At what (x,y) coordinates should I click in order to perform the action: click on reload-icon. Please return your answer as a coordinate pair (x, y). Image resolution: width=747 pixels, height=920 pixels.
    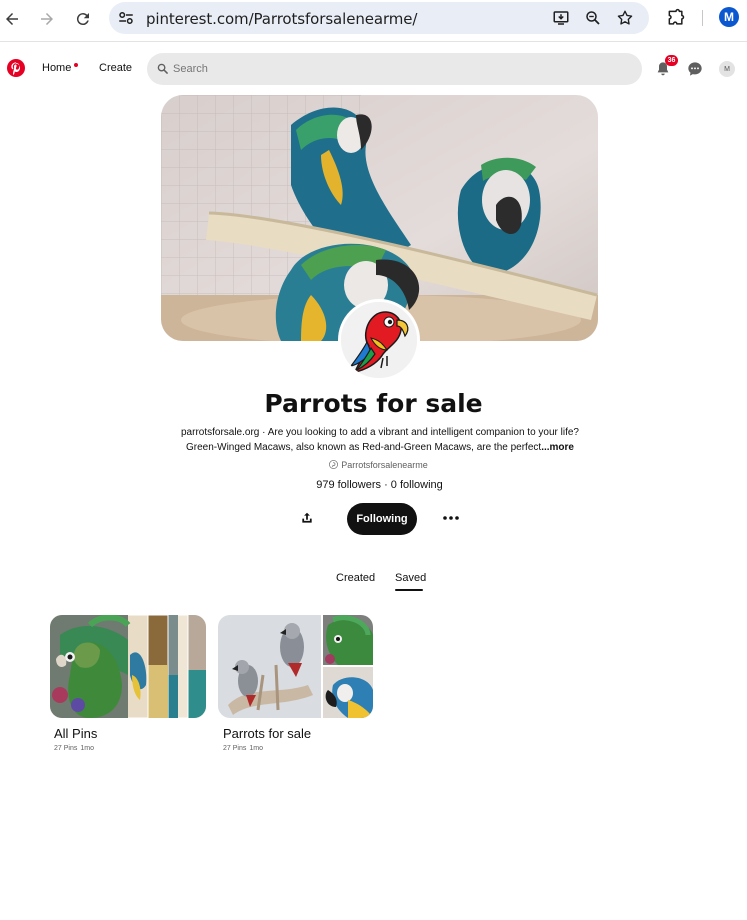
    Looking at the image, I should click on (83, 19).